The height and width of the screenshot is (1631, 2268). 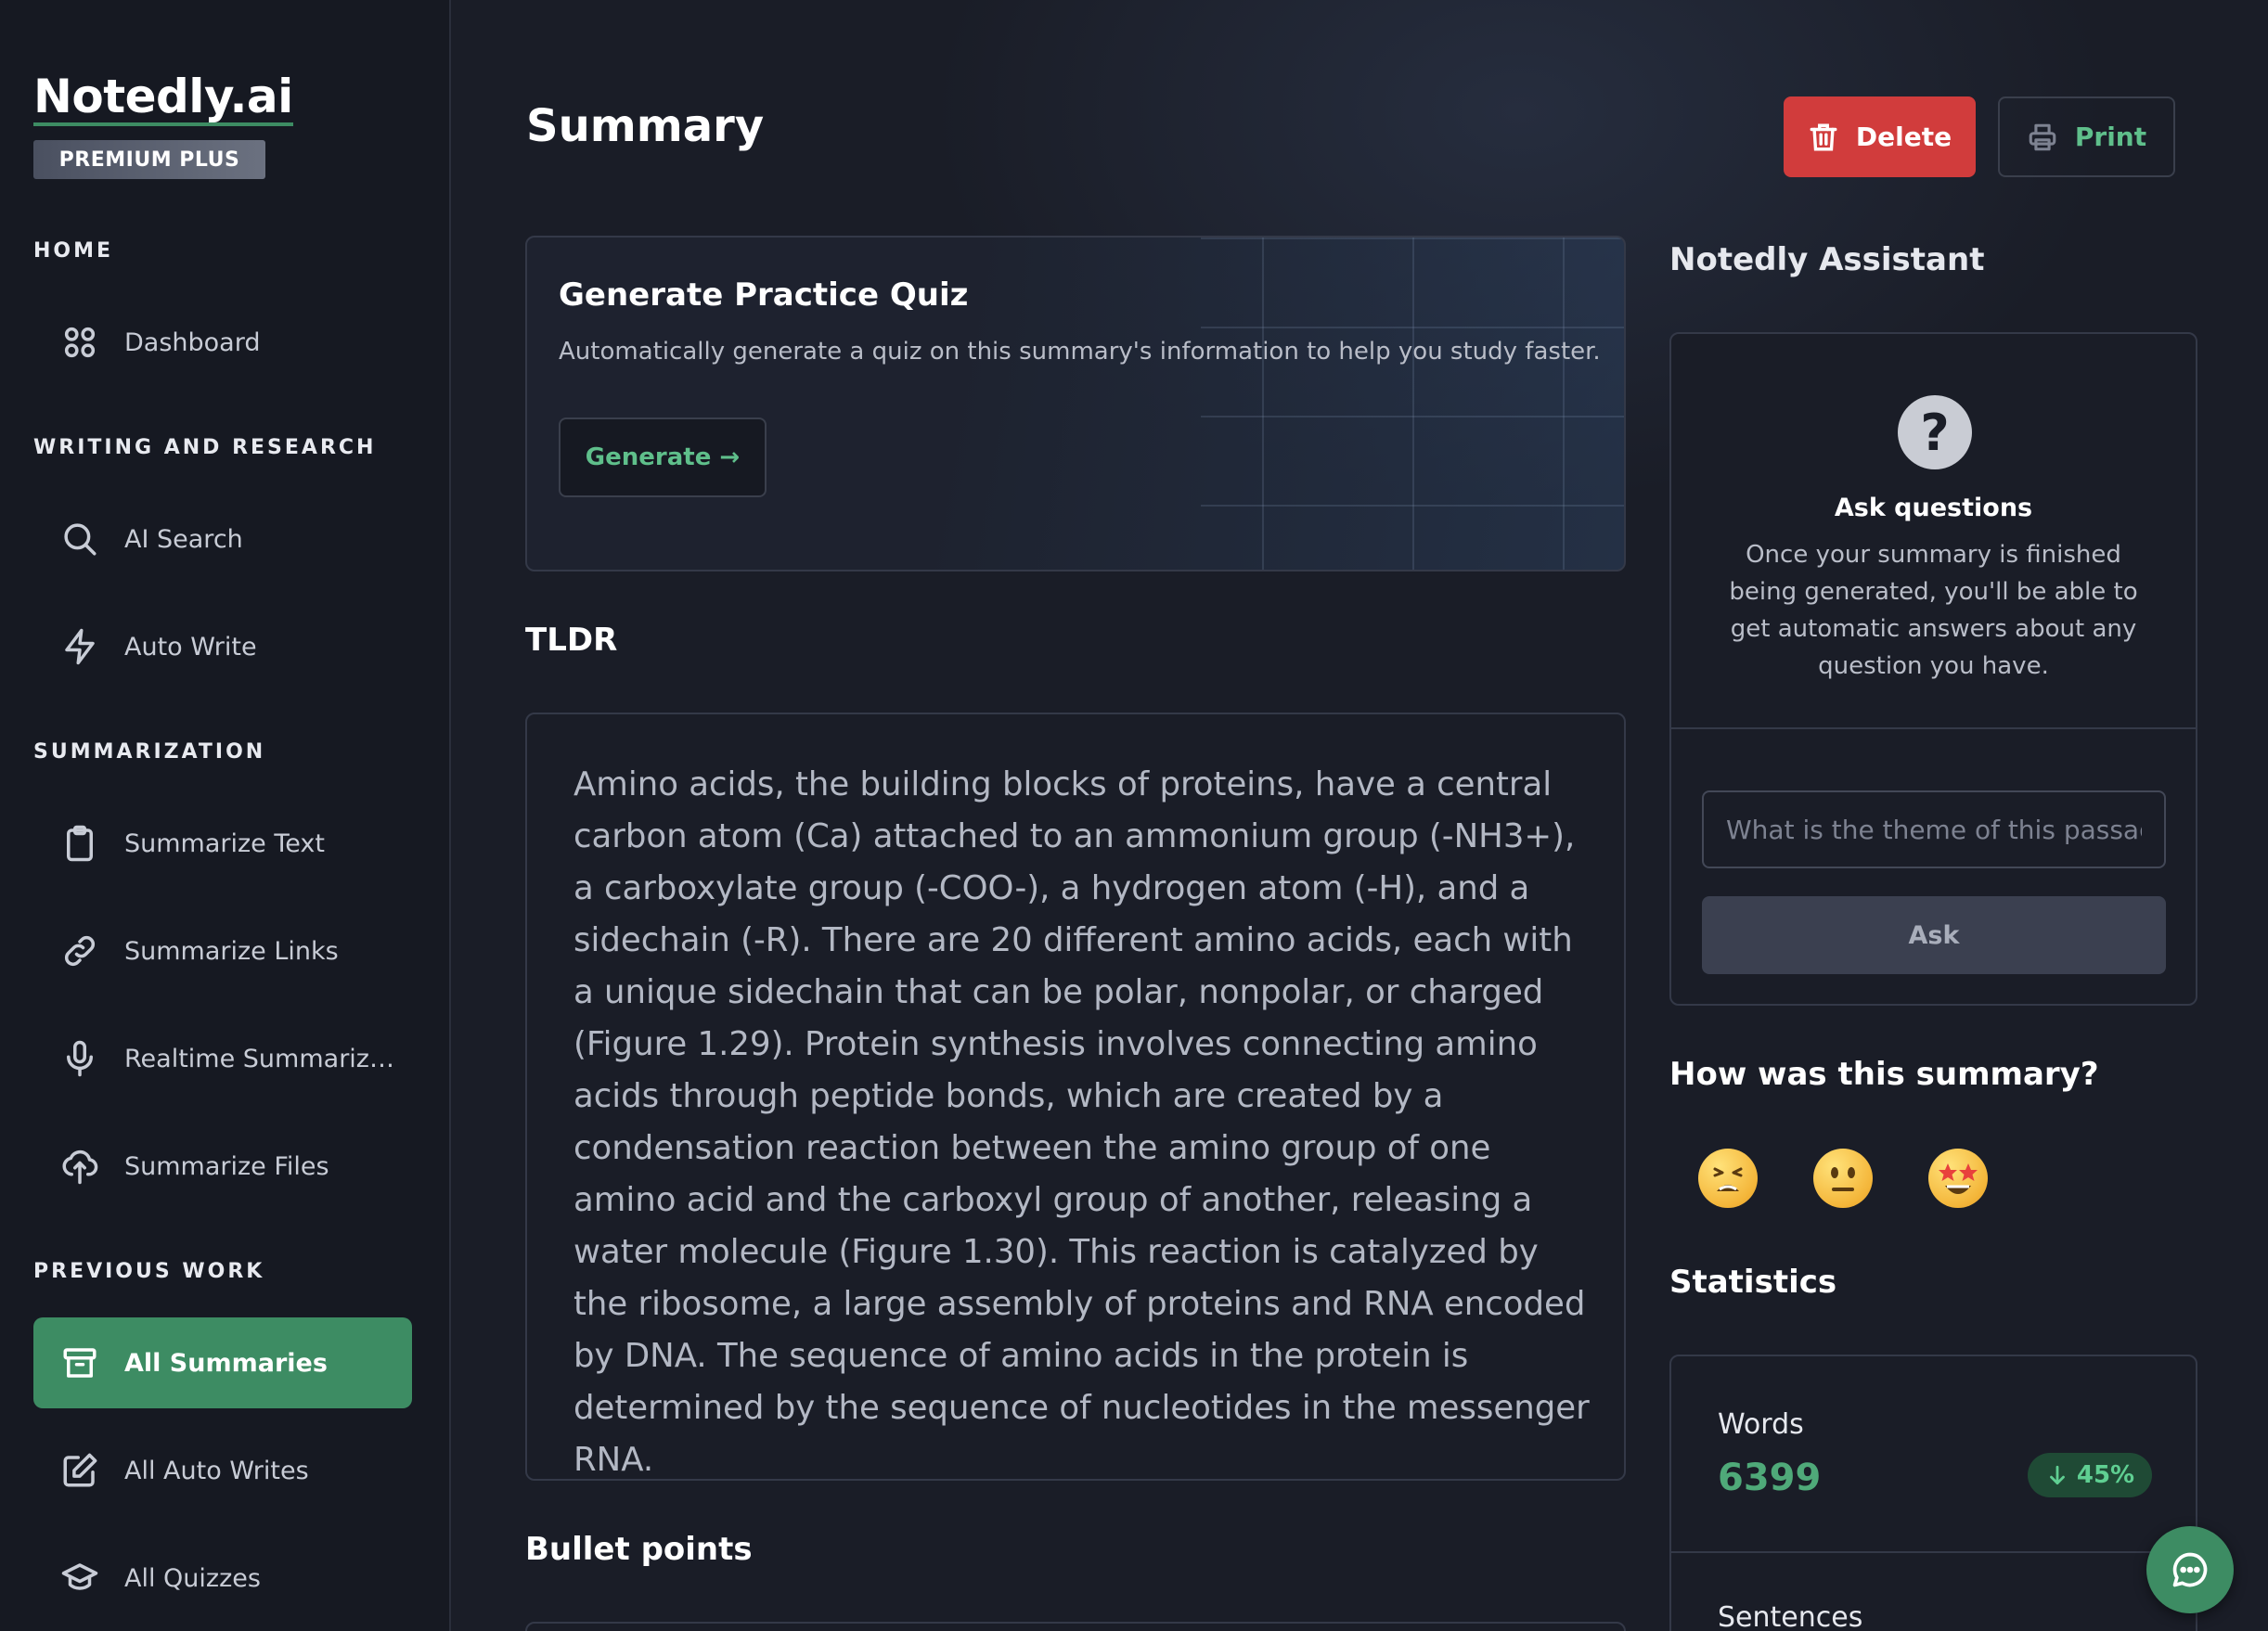 What do you see at coordinates (79, 646) in the screenshot?
I see `lightning-icon` at bounding box center [79, 646].